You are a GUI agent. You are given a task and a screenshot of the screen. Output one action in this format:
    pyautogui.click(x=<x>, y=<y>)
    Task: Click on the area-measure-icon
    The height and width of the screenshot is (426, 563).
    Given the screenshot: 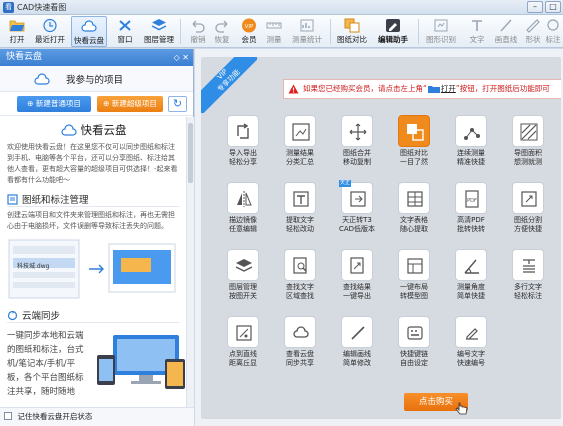 What is the action you would take?
    pyautogui.click(x=529, y=132)
    